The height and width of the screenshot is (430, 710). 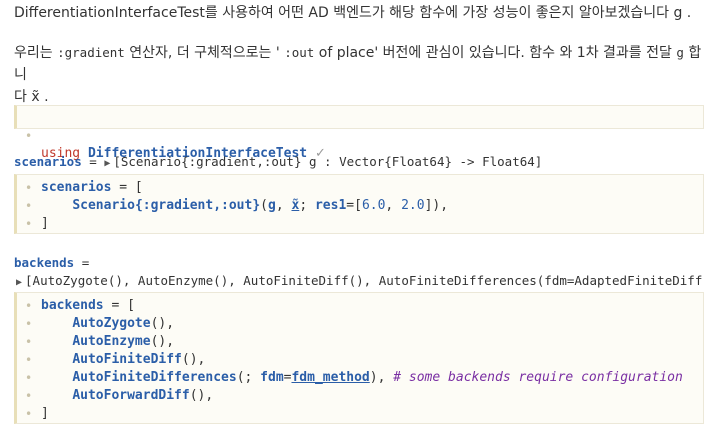 I want to click on code-text: =[, so click(x=354, y=205).